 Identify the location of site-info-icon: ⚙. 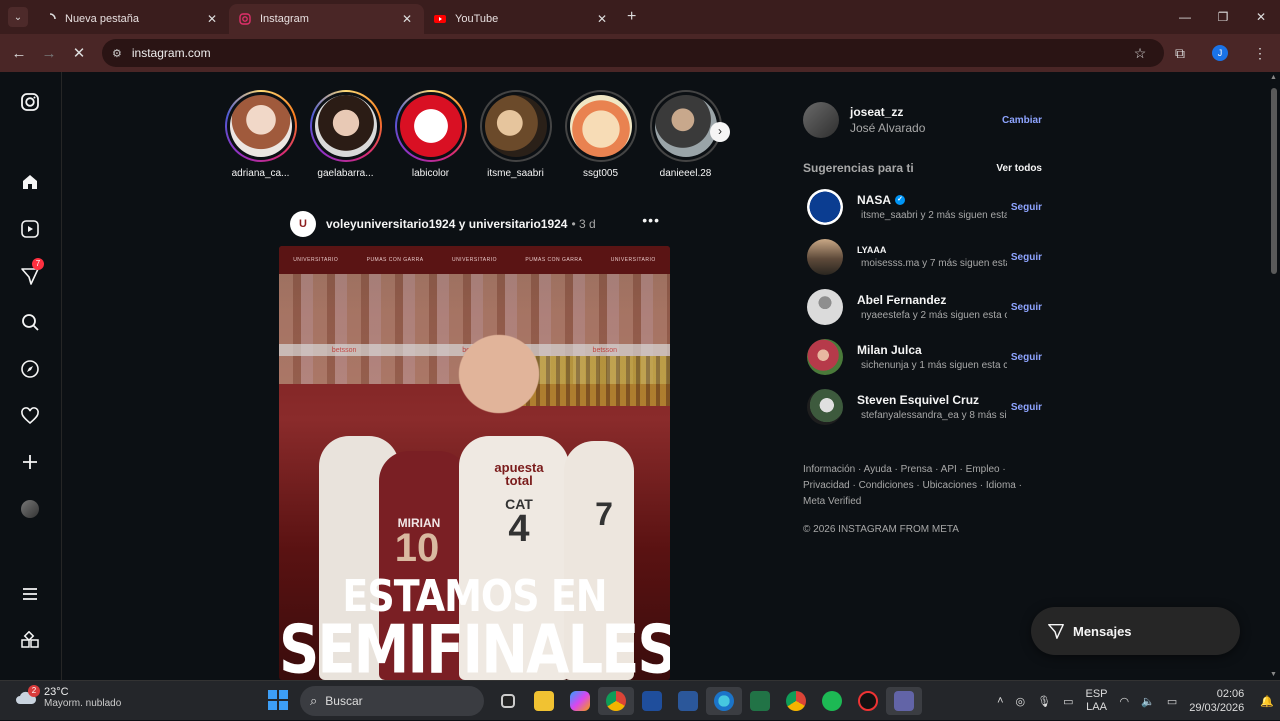
(117, 53).